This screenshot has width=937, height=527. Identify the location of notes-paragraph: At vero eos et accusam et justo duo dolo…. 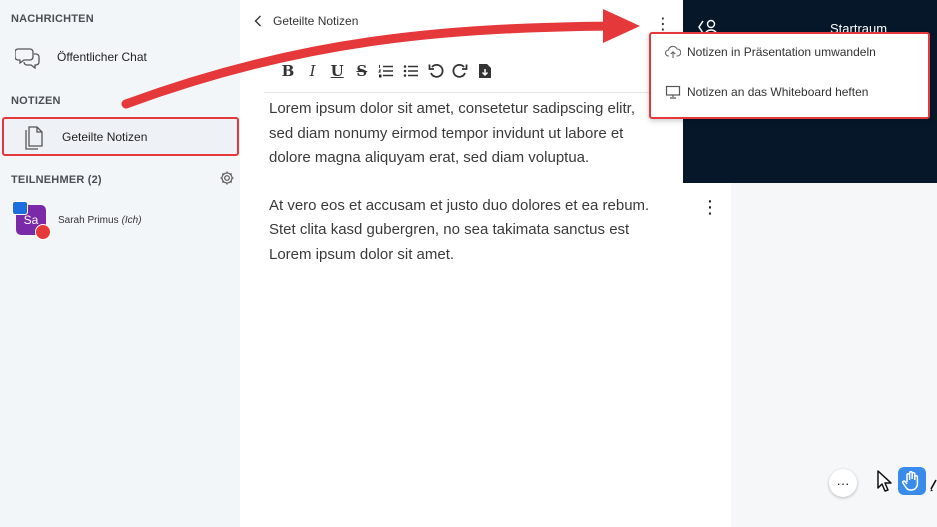
(459, 229).